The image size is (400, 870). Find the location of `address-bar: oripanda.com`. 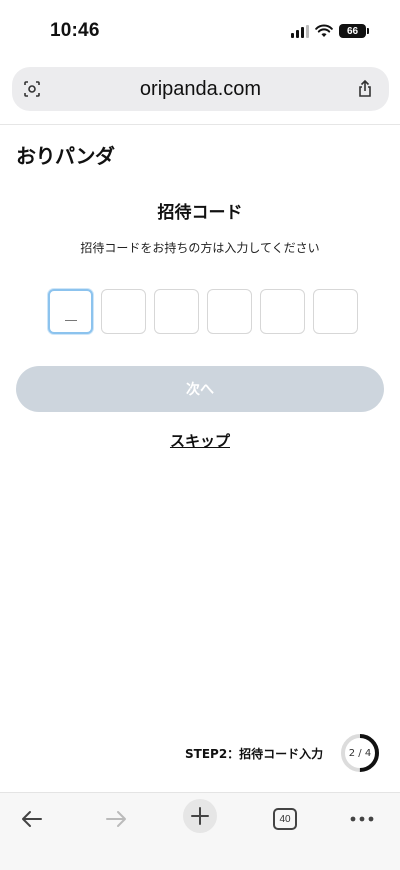

address-bar: oripanda.com is located at coordinates (200, 89).